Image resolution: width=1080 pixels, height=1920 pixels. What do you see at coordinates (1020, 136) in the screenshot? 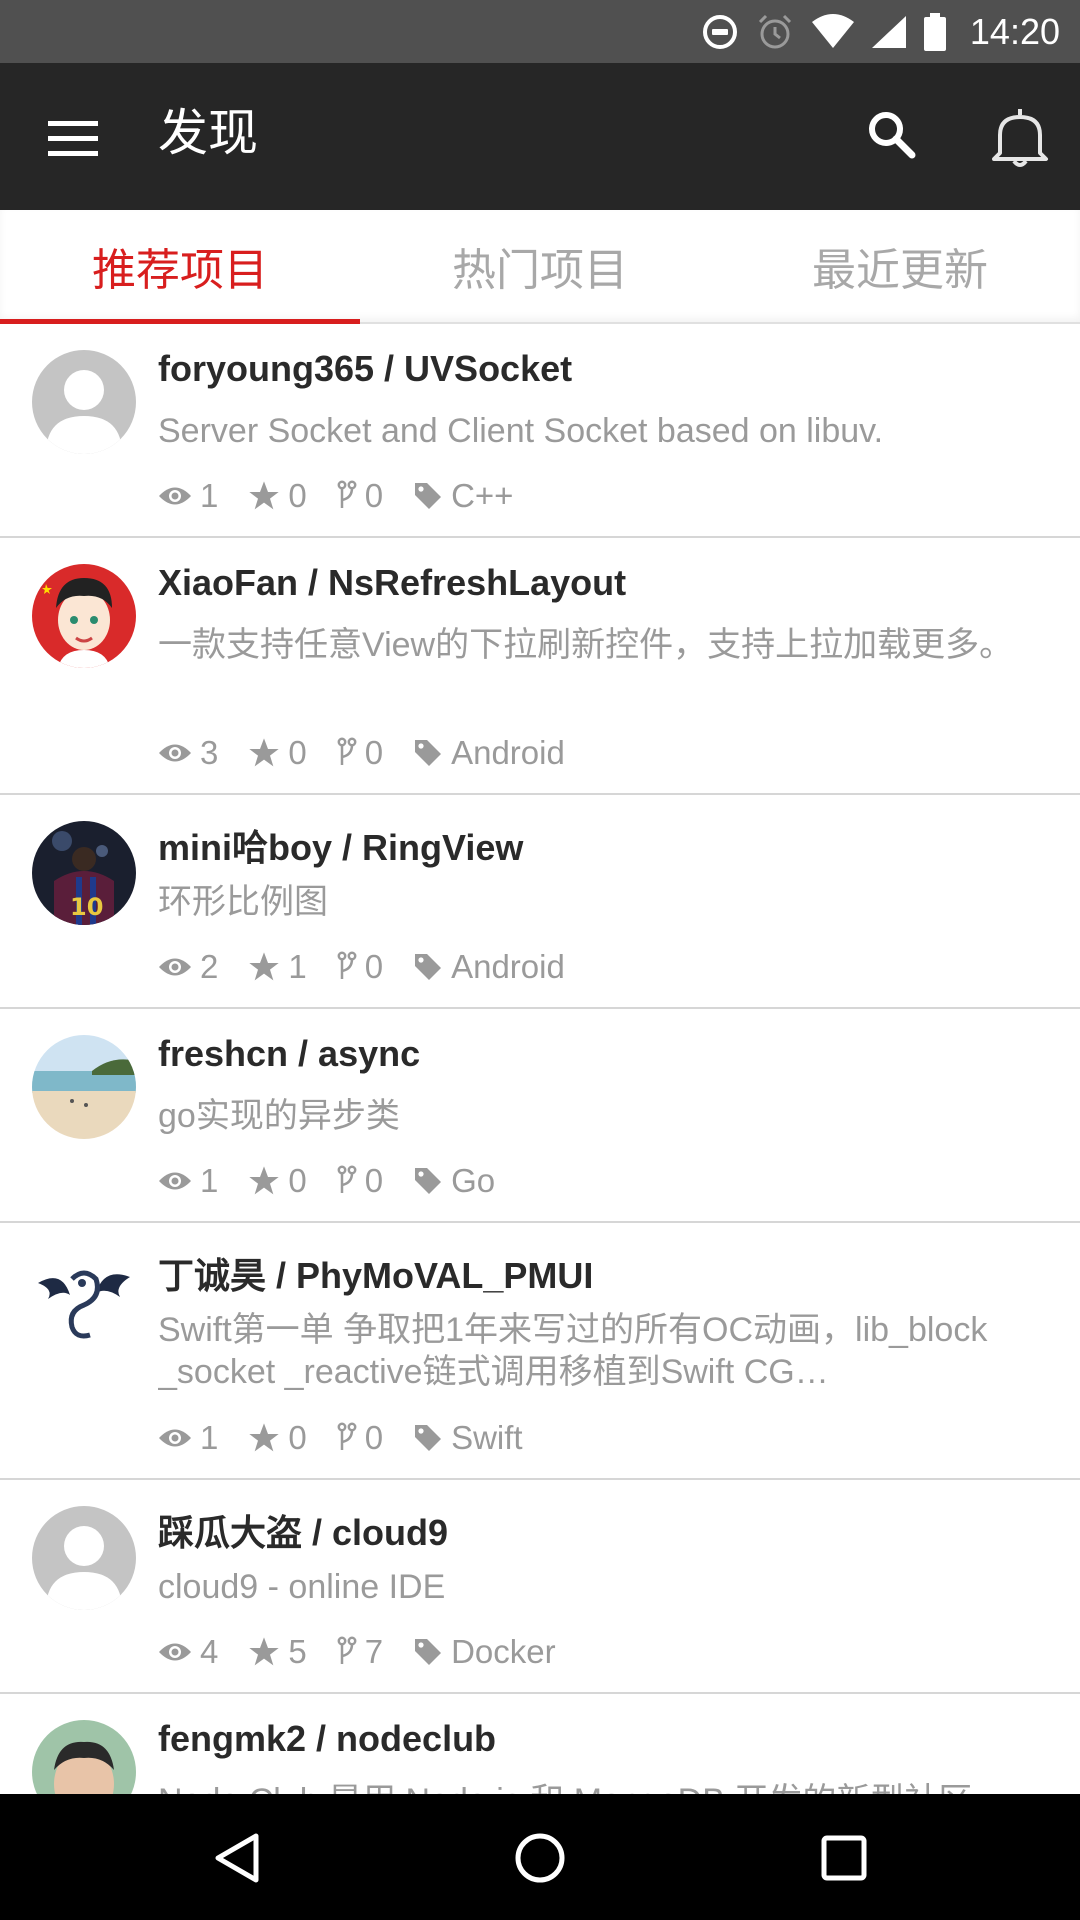
I see `notifications-button` at bounding box center [1020, 136].